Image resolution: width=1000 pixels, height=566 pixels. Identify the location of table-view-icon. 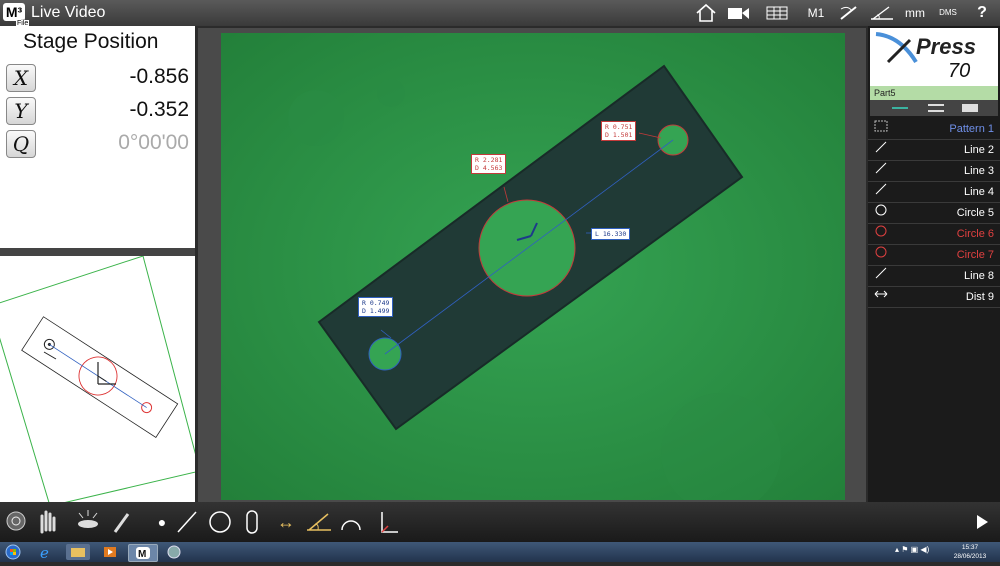
(970, 108).